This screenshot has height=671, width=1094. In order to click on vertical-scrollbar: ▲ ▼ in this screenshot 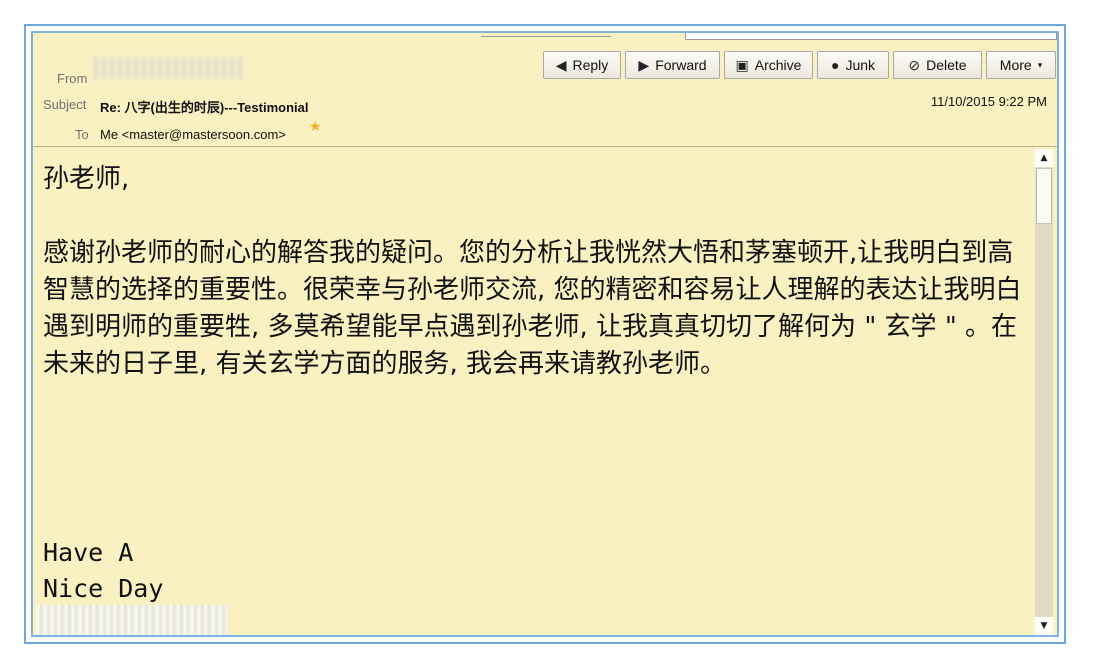, I will do `click(1044, 392)`.